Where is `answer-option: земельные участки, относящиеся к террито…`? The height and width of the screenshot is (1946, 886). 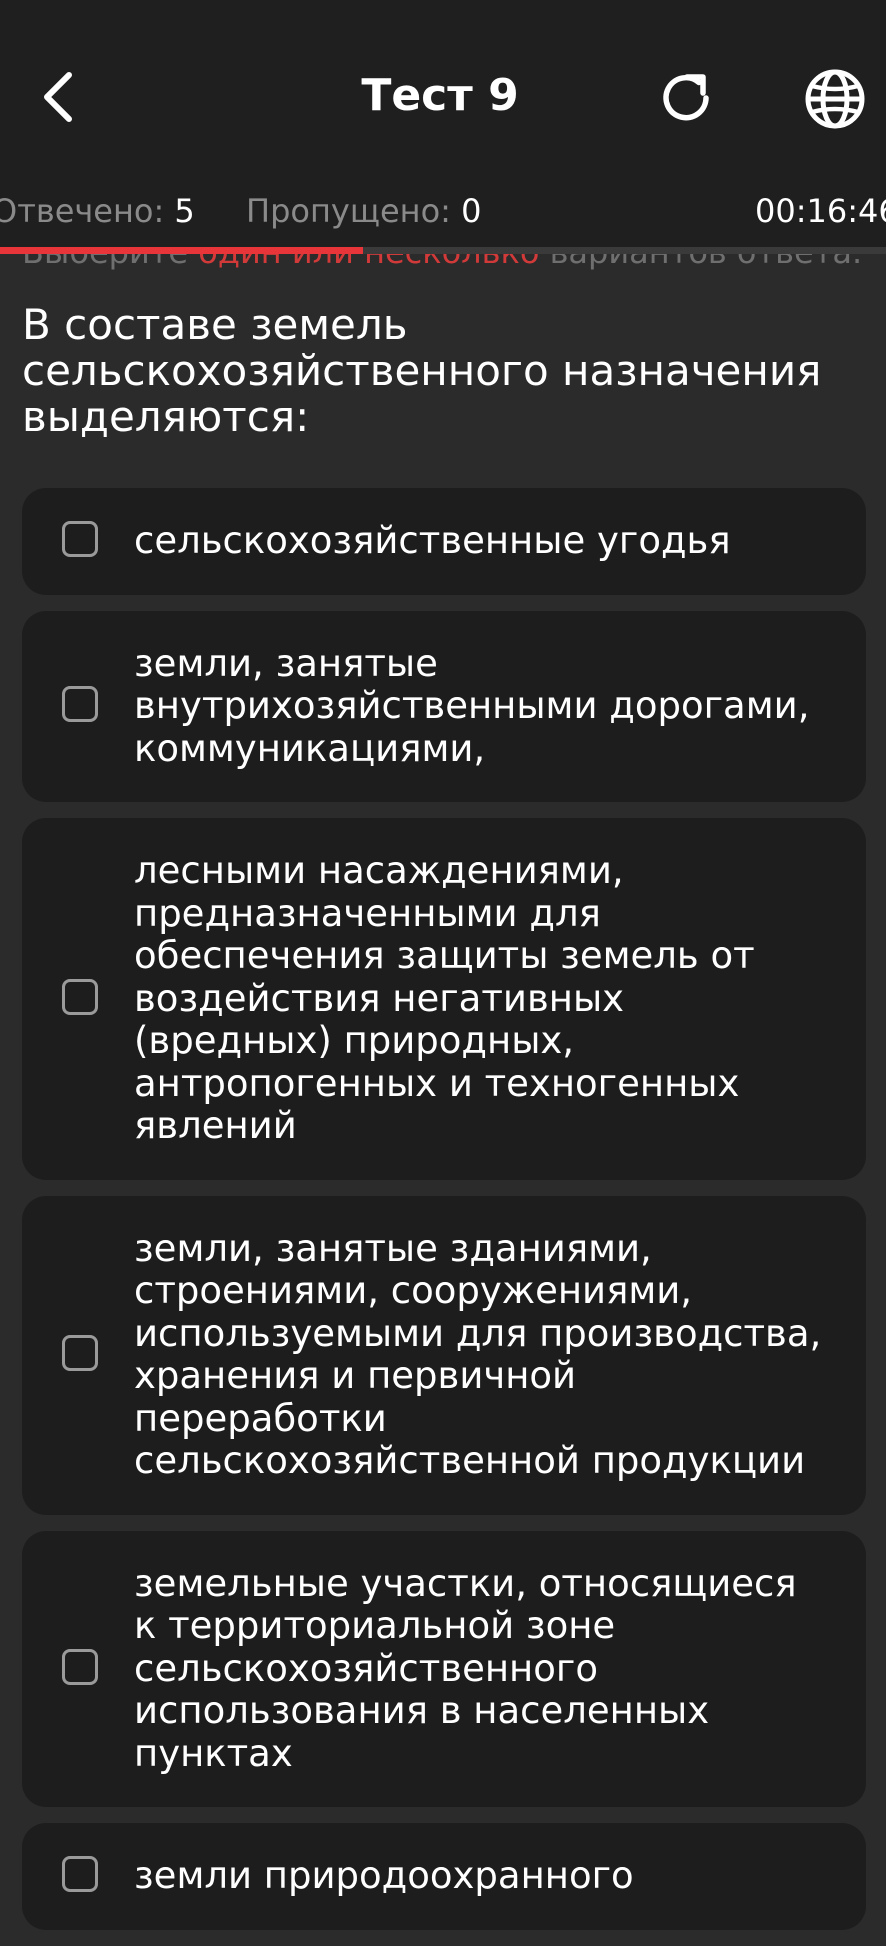 answer-option: земельные участки, относящиеся к террито… is located at coordinates (444, 1668).